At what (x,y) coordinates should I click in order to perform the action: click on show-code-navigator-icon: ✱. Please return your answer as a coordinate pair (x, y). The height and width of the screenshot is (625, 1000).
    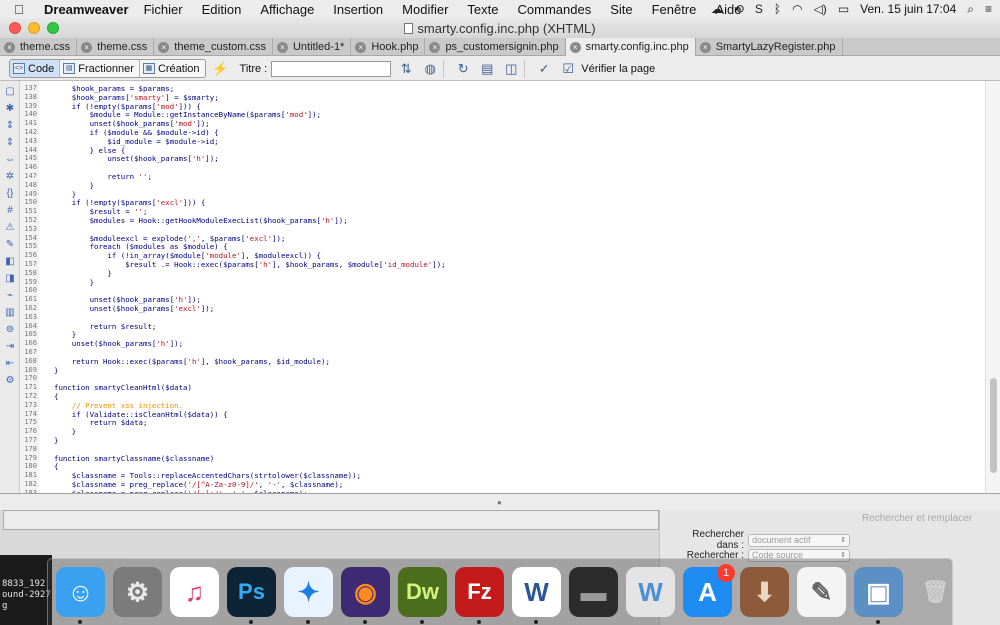
    Looking at the image, I should click on (10, 108).